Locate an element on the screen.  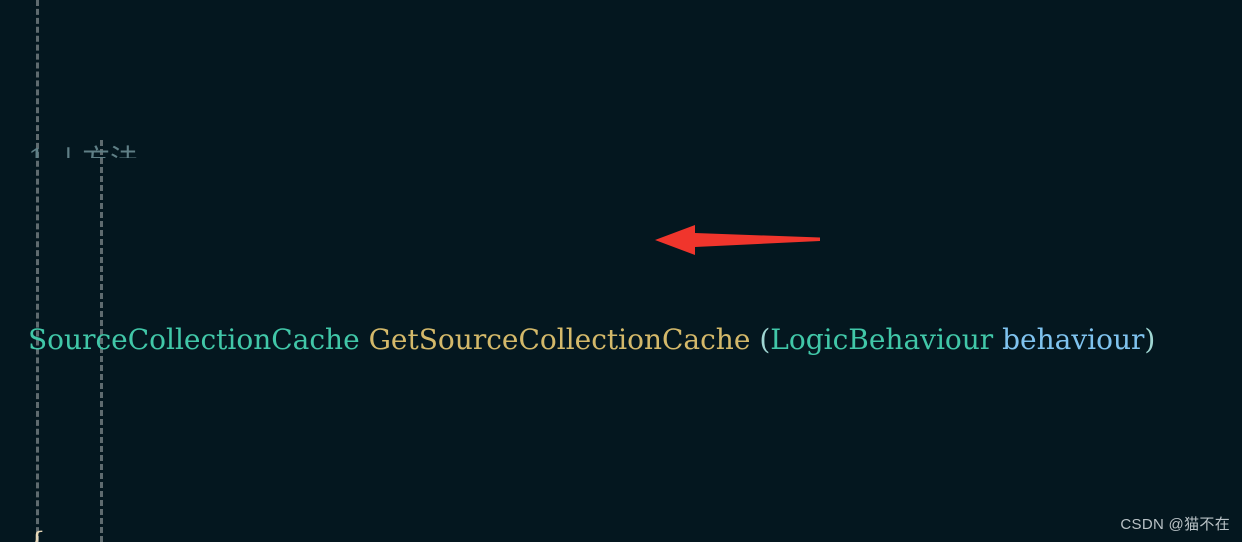
param-type-token: LogicBehaviour is located at coordinates (882, 339).